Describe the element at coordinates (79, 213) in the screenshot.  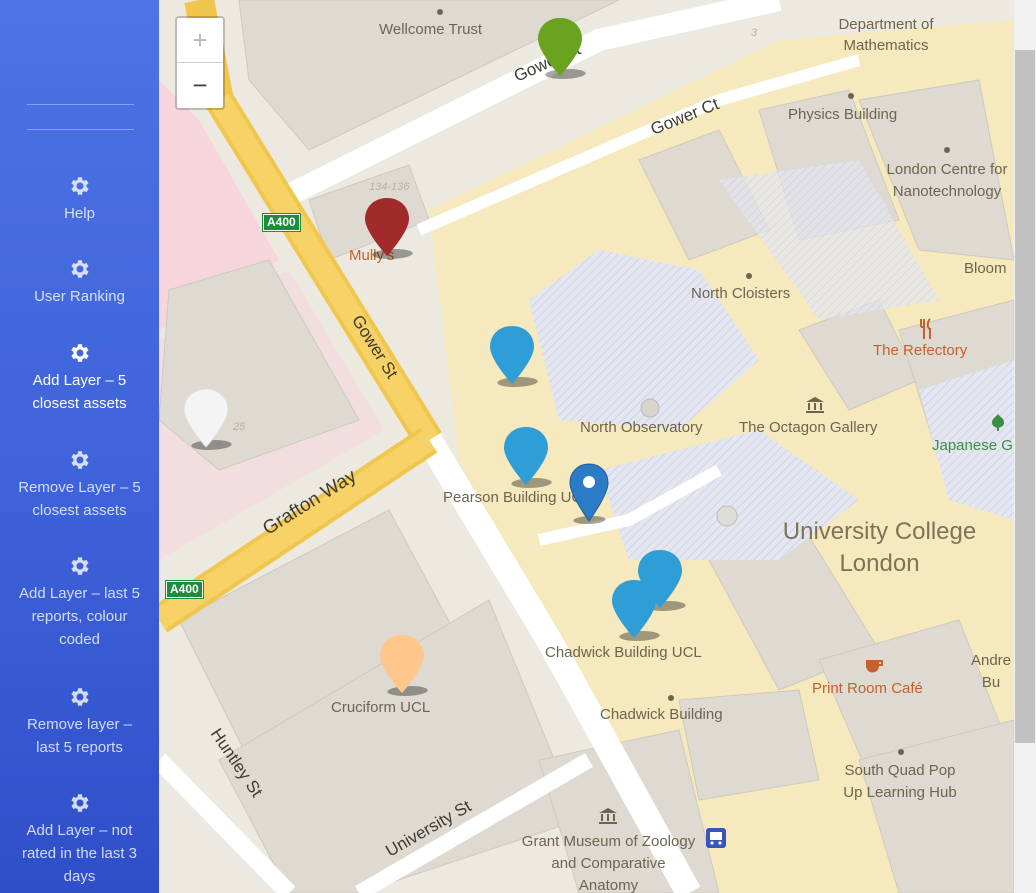
I see `menu-item-label: Help` at that location.